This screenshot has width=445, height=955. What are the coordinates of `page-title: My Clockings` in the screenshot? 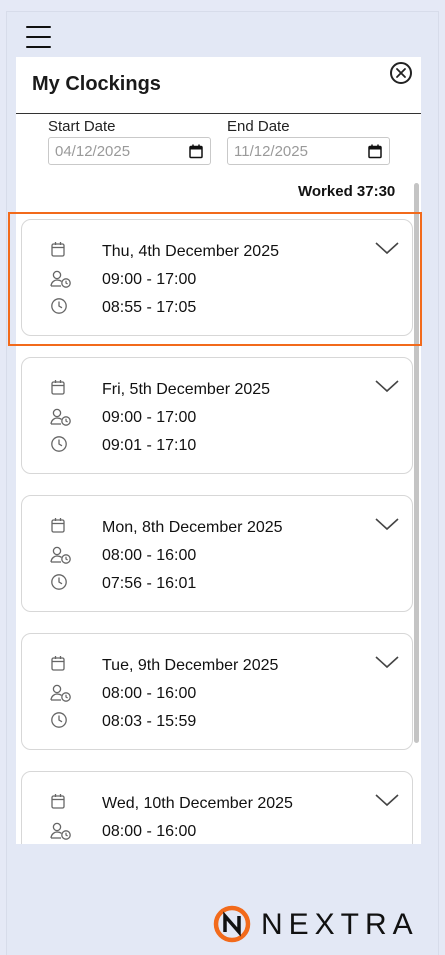 It's located at (96, 84).